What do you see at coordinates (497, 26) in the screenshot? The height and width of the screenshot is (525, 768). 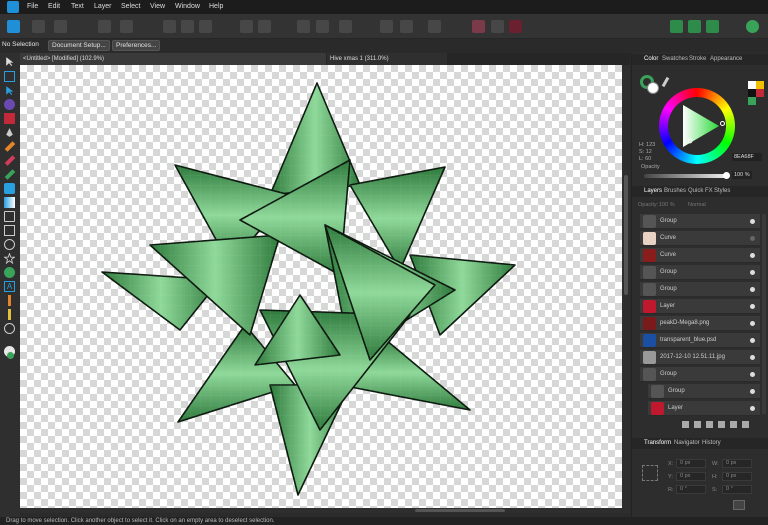 I see `insertion-inside-icon` at bounding box center [497, 26].